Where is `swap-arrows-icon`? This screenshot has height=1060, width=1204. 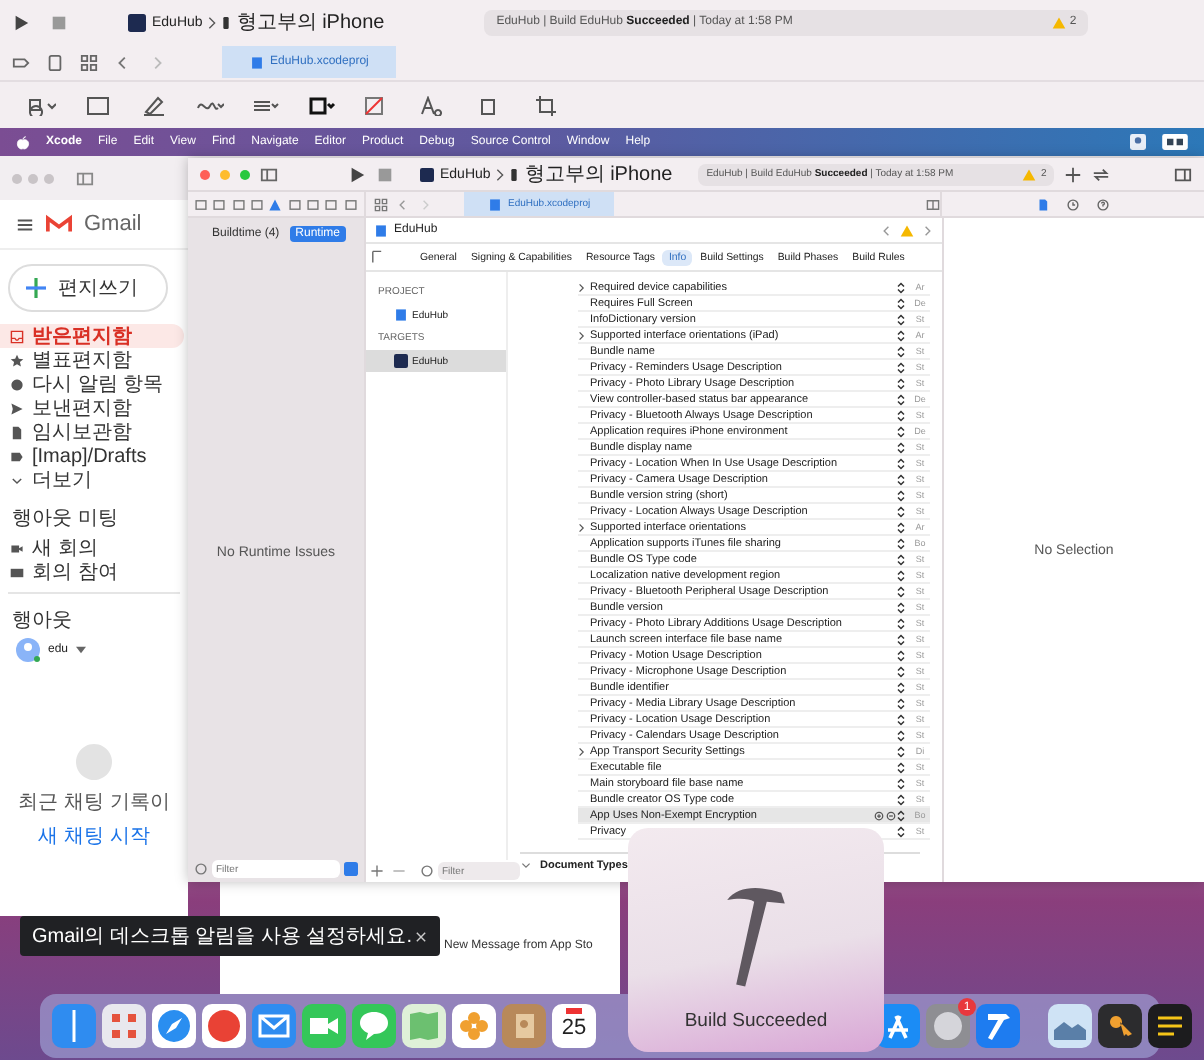
swap-arrows-icon is located at coordinates (1101, 174).